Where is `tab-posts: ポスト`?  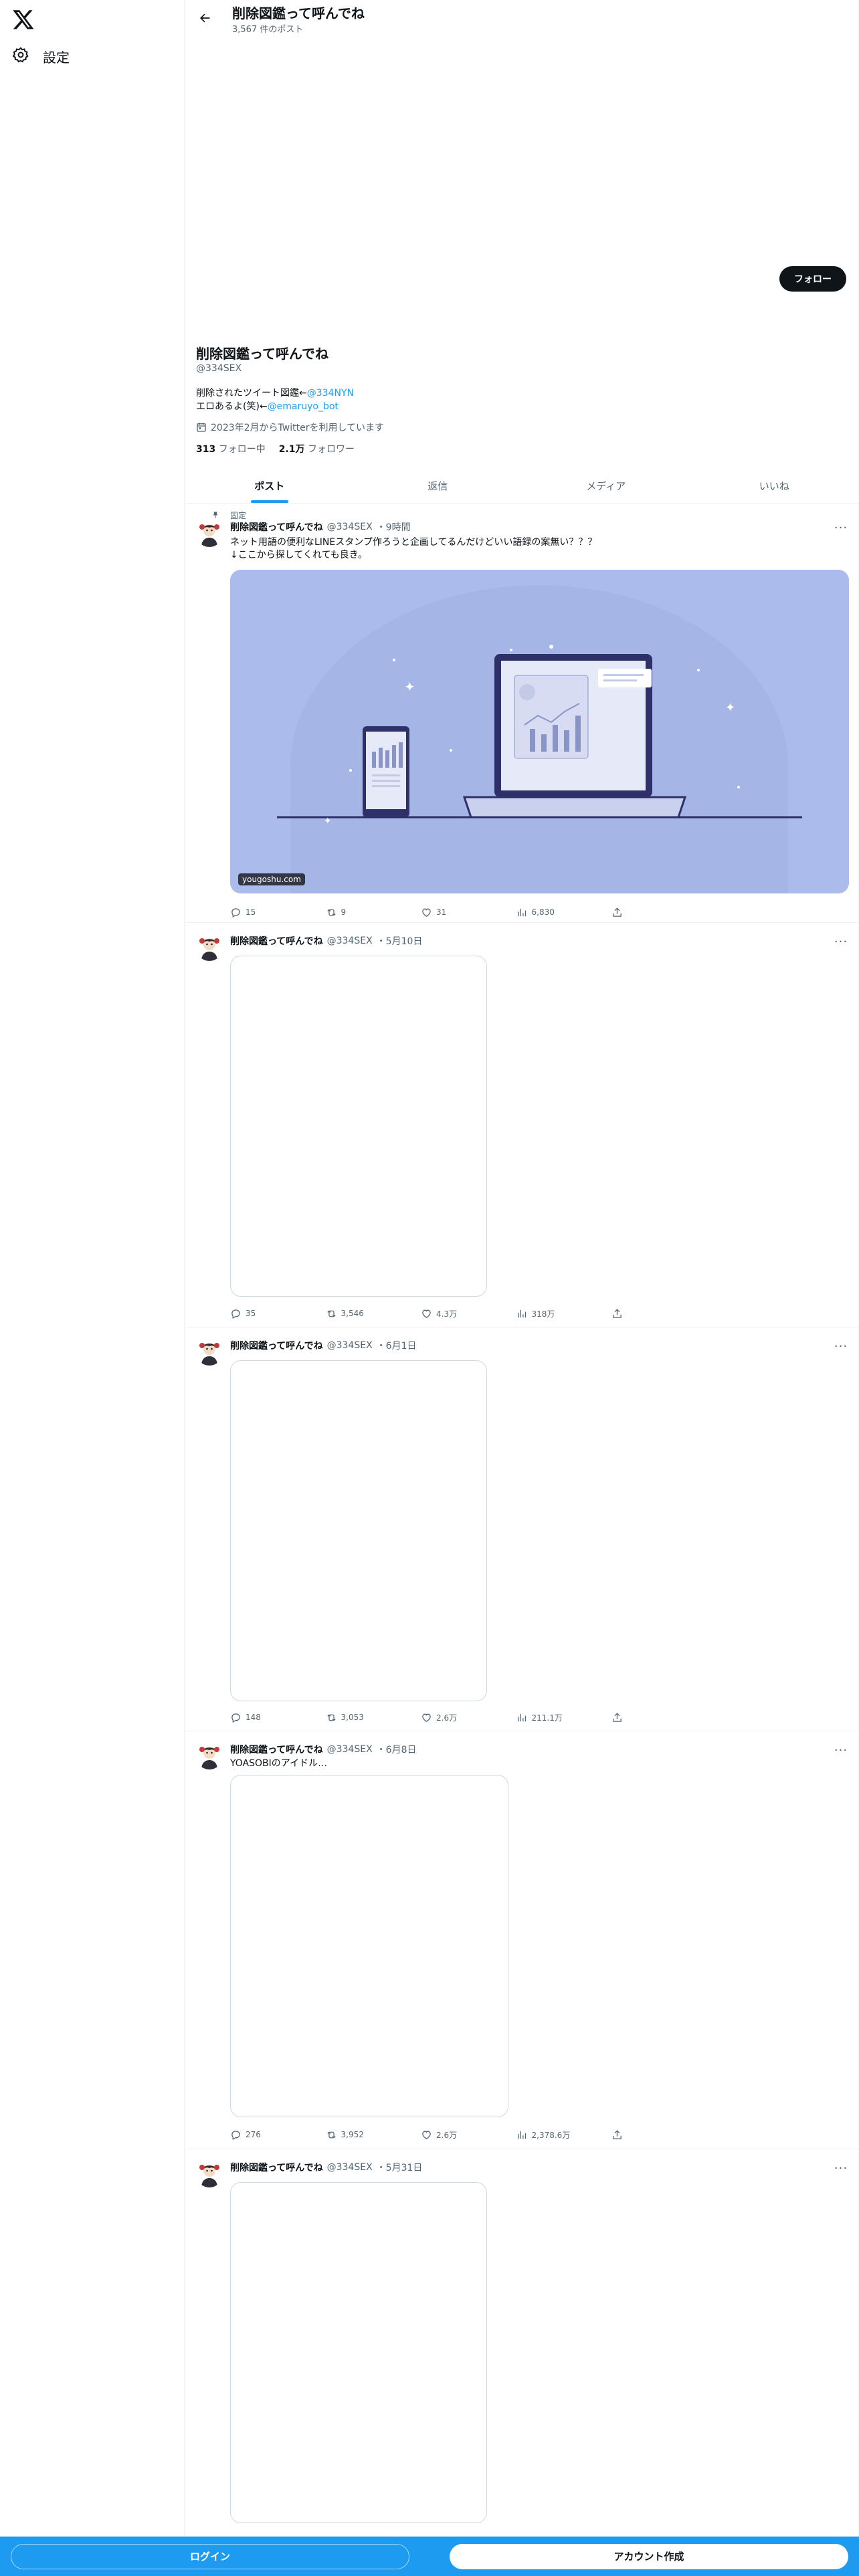 tab-posts: ポスト is located at coordinates (269, 485).